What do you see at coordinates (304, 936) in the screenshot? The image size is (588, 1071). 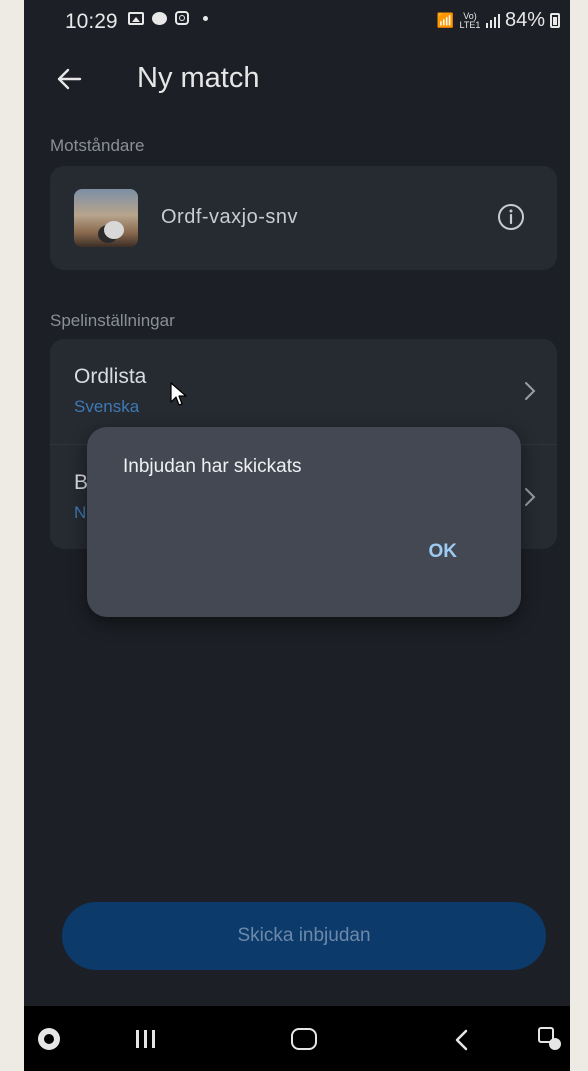 I see `send-invite-button: Skicka inbjudan` at bounding box center [304, 936].